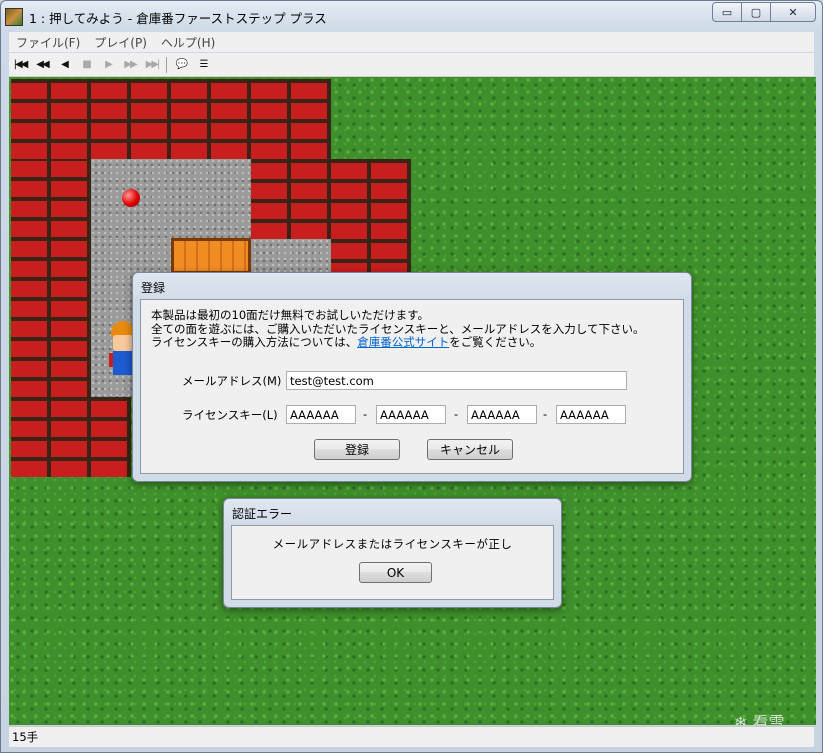 Image resolution: width=823 pixels, height=753 pixels. What do you see at coordinates (470, 449) in the screenshot?
I see `cancel-button: キャンセル` at bounding box center [470, 449].